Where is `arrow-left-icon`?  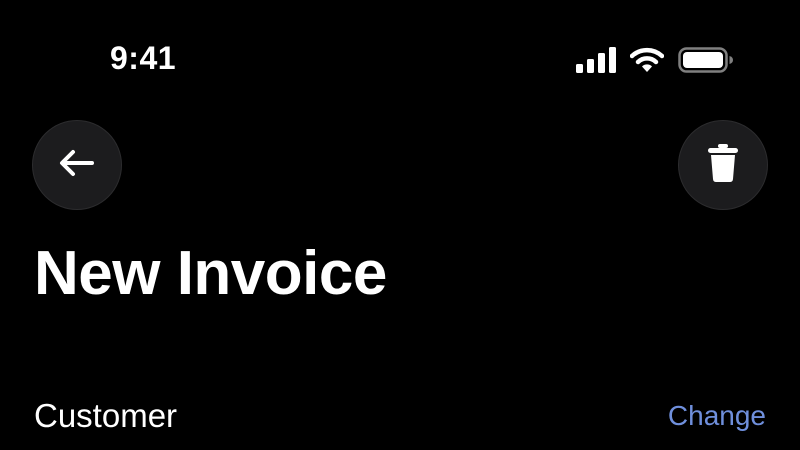 arrow-left-icon is located at coordinates (77, 165).